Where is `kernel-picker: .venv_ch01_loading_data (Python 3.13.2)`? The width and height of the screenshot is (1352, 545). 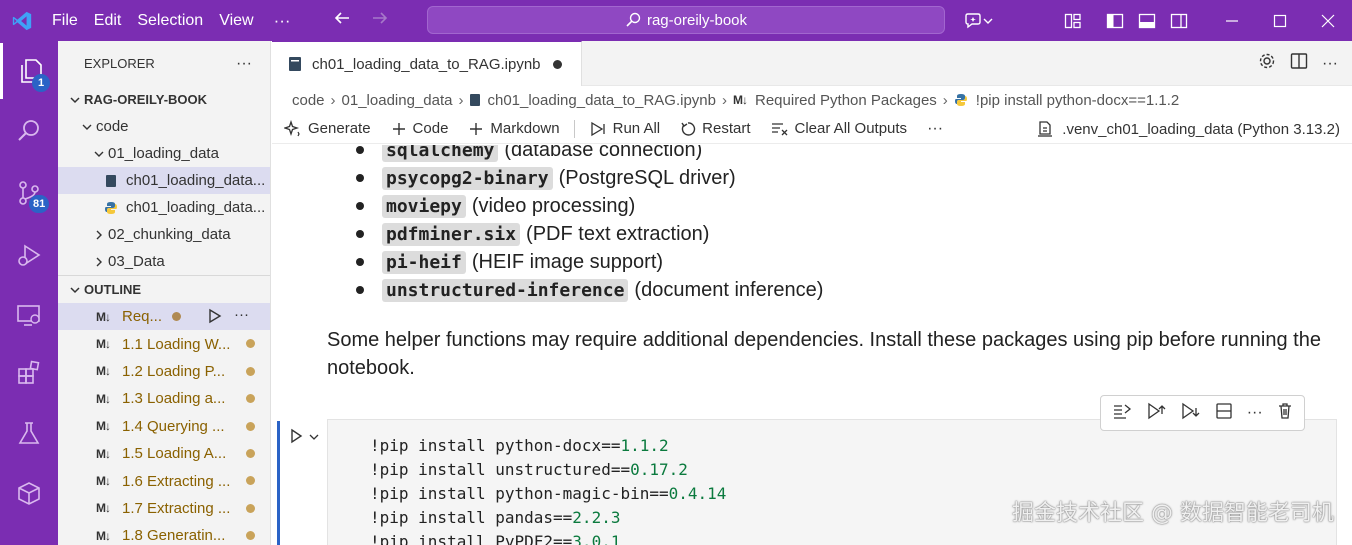
kernel-picker: .venv_ch01_loading_data (Python 3.13.2) is located at coordinates (1188, 129).